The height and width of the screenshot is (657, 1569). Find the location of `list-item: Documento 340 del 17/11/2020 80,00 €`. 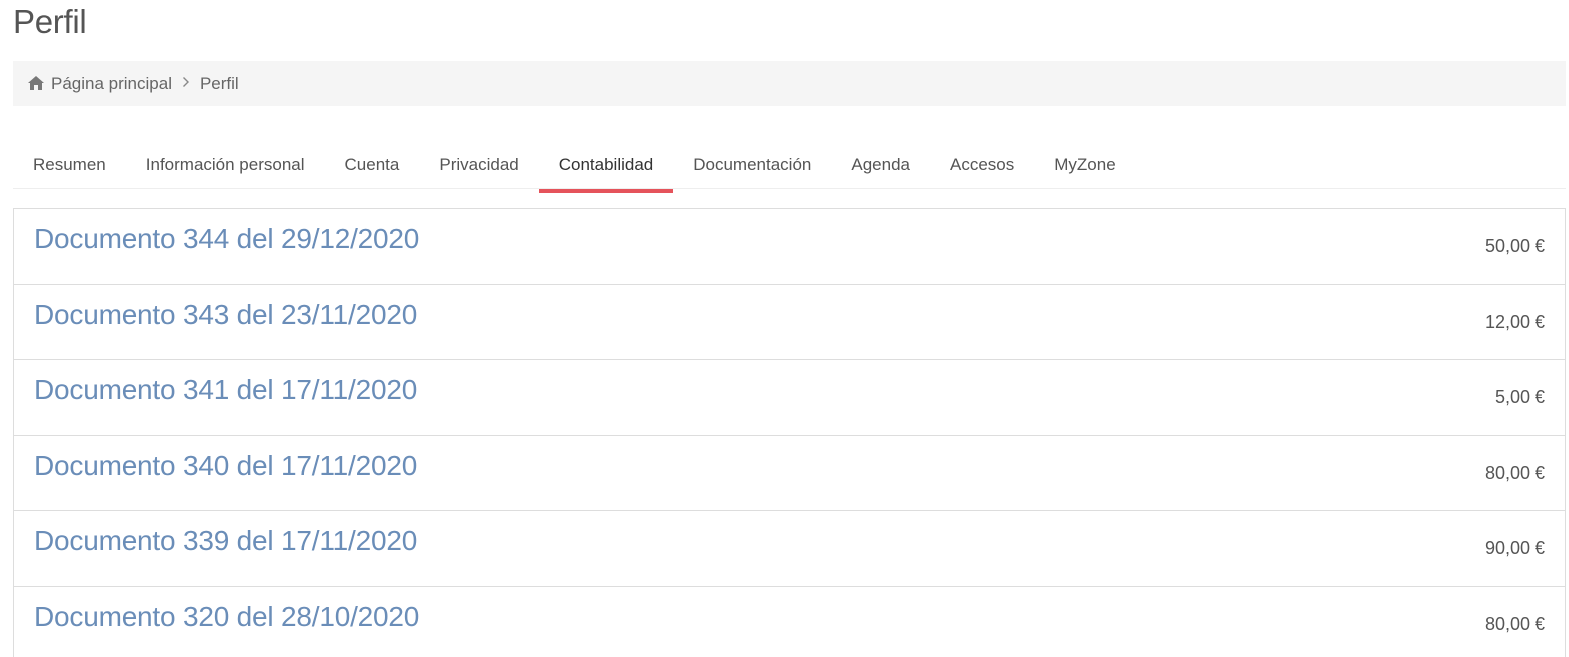

list-item: Documento 340 del 17/11/2020 80,00 € is located at coordinates (789, 473).